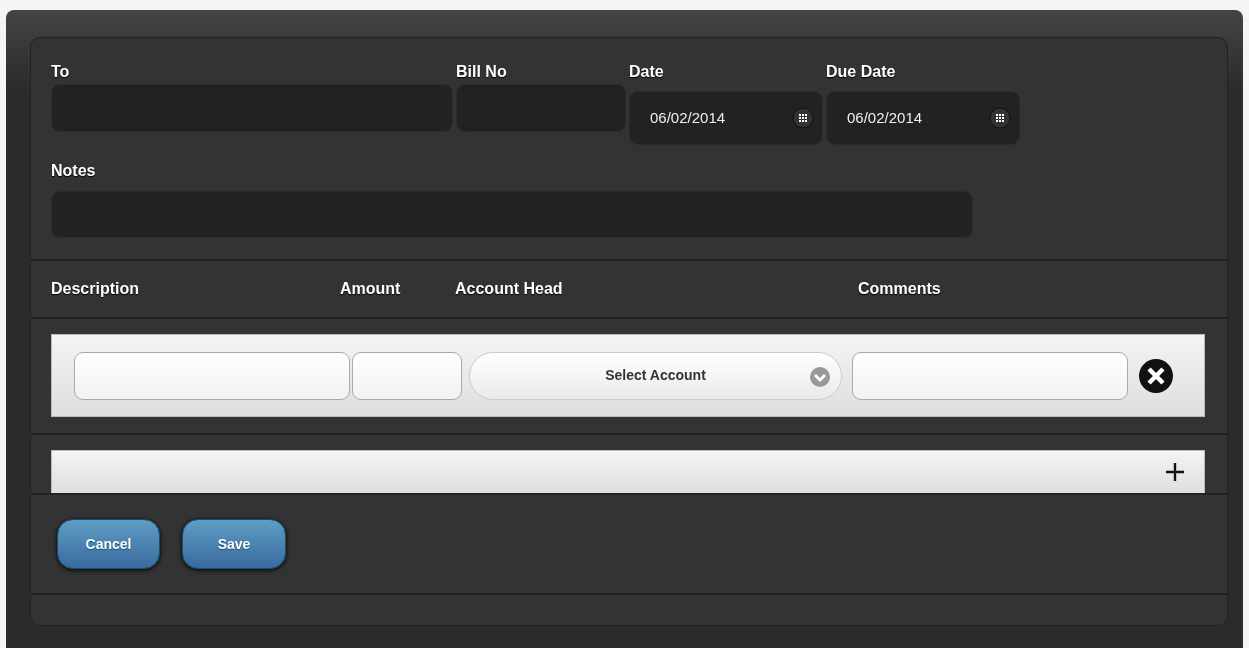 The width and height of the screenshot is (1249, 648). I want to click on action-button: Save, so click(234, 544).